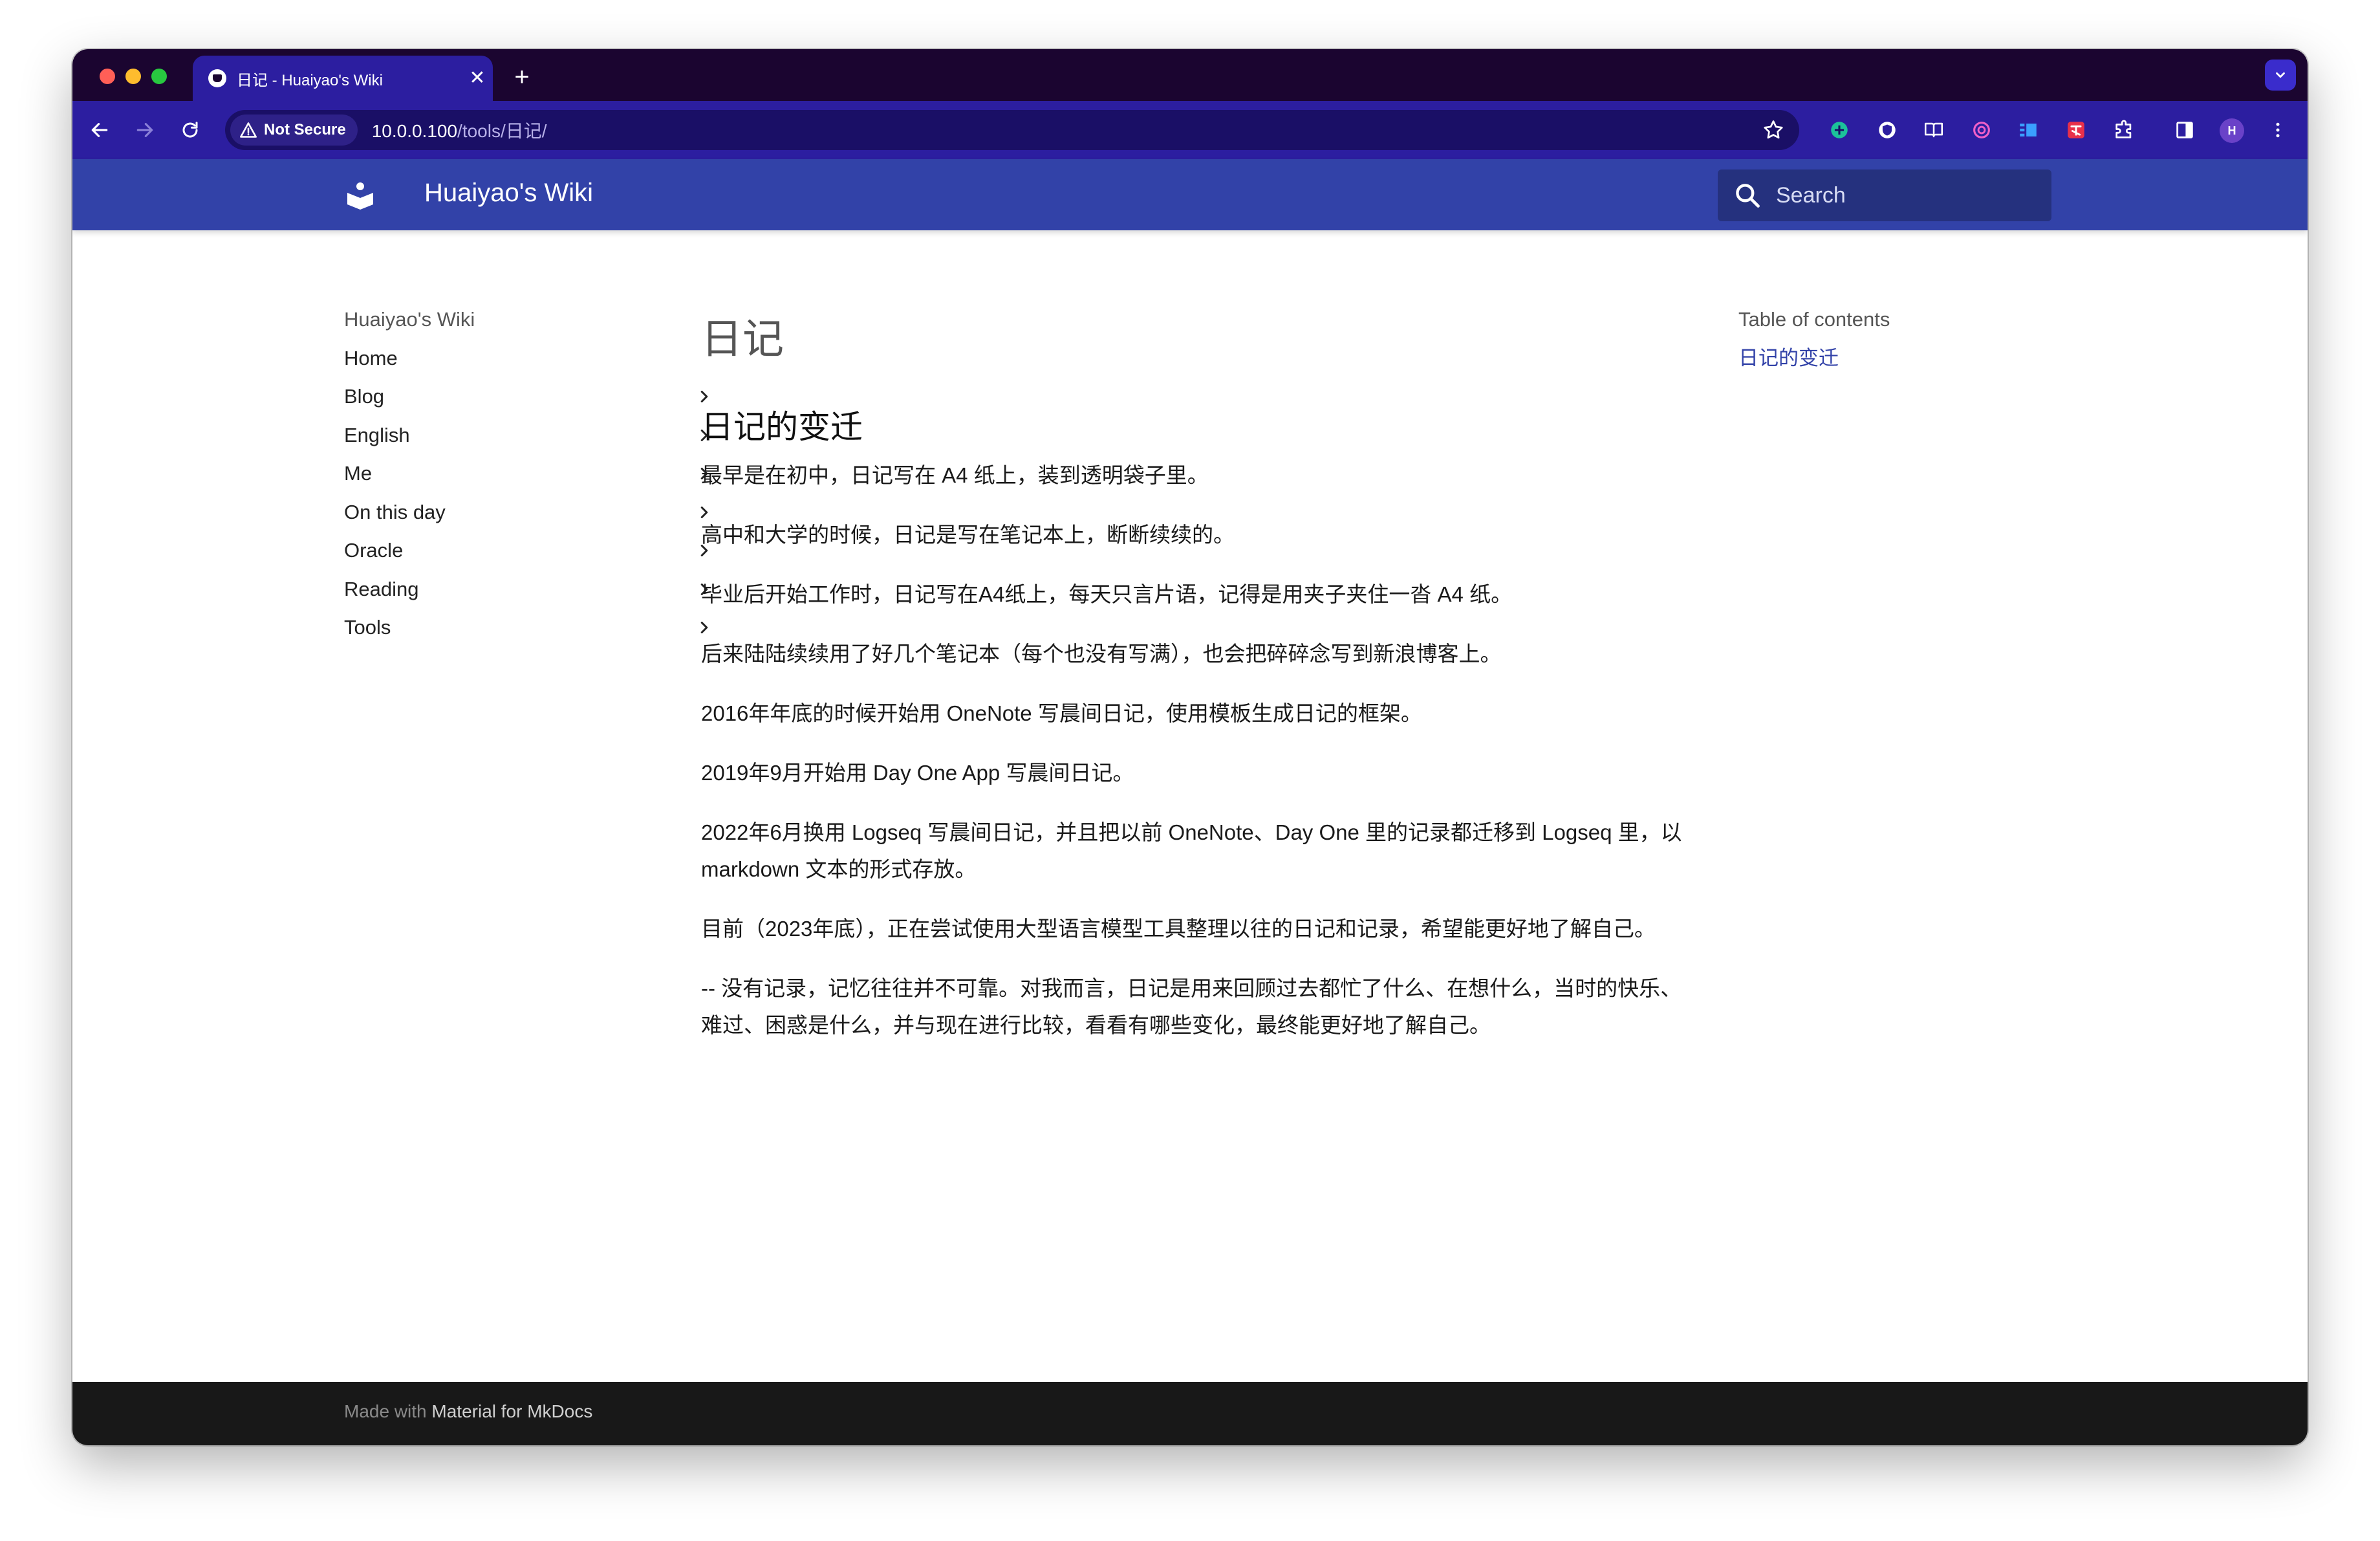 The image size is (2380, 1541). I want to click on nav-item-home: Home, so click(531, 358).